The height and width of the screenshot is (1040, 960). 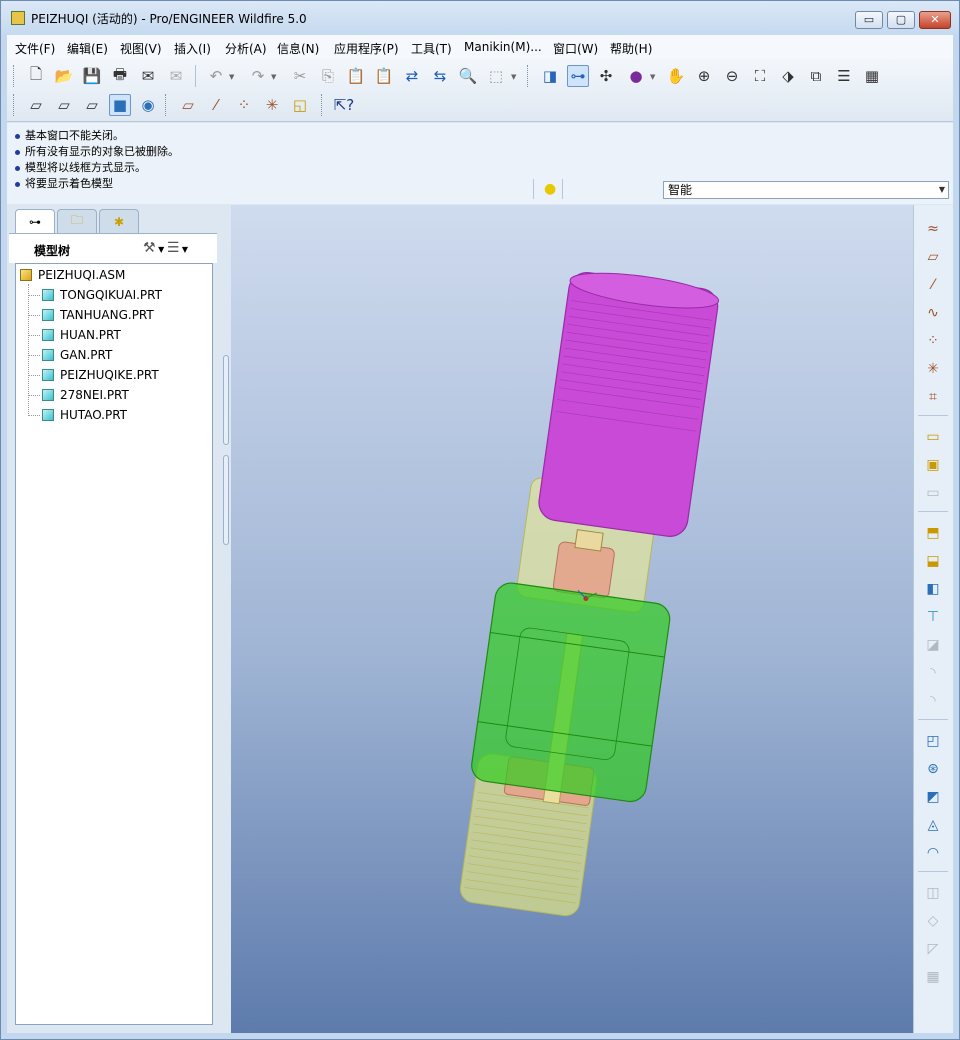 What do you see at coordinates (173, 248) in the screenshot?
I see `show-icon: ☰` at bounding box center [173, 248].